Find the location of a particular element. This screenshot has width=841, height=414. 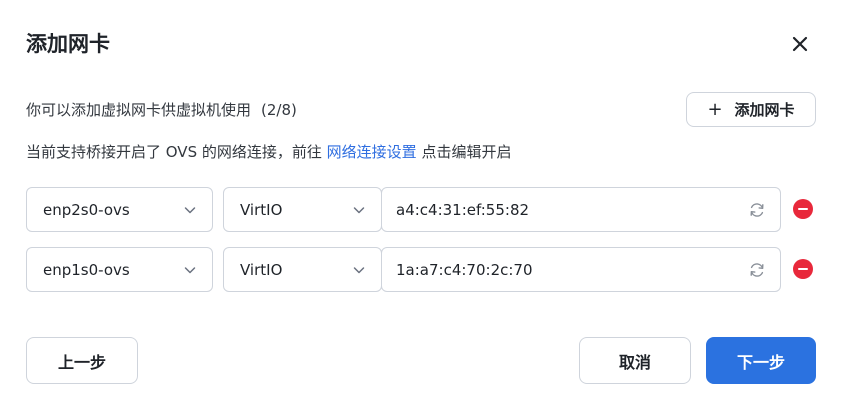

interface-value: enp2s0-ovs is located at coordinates (86, 209).